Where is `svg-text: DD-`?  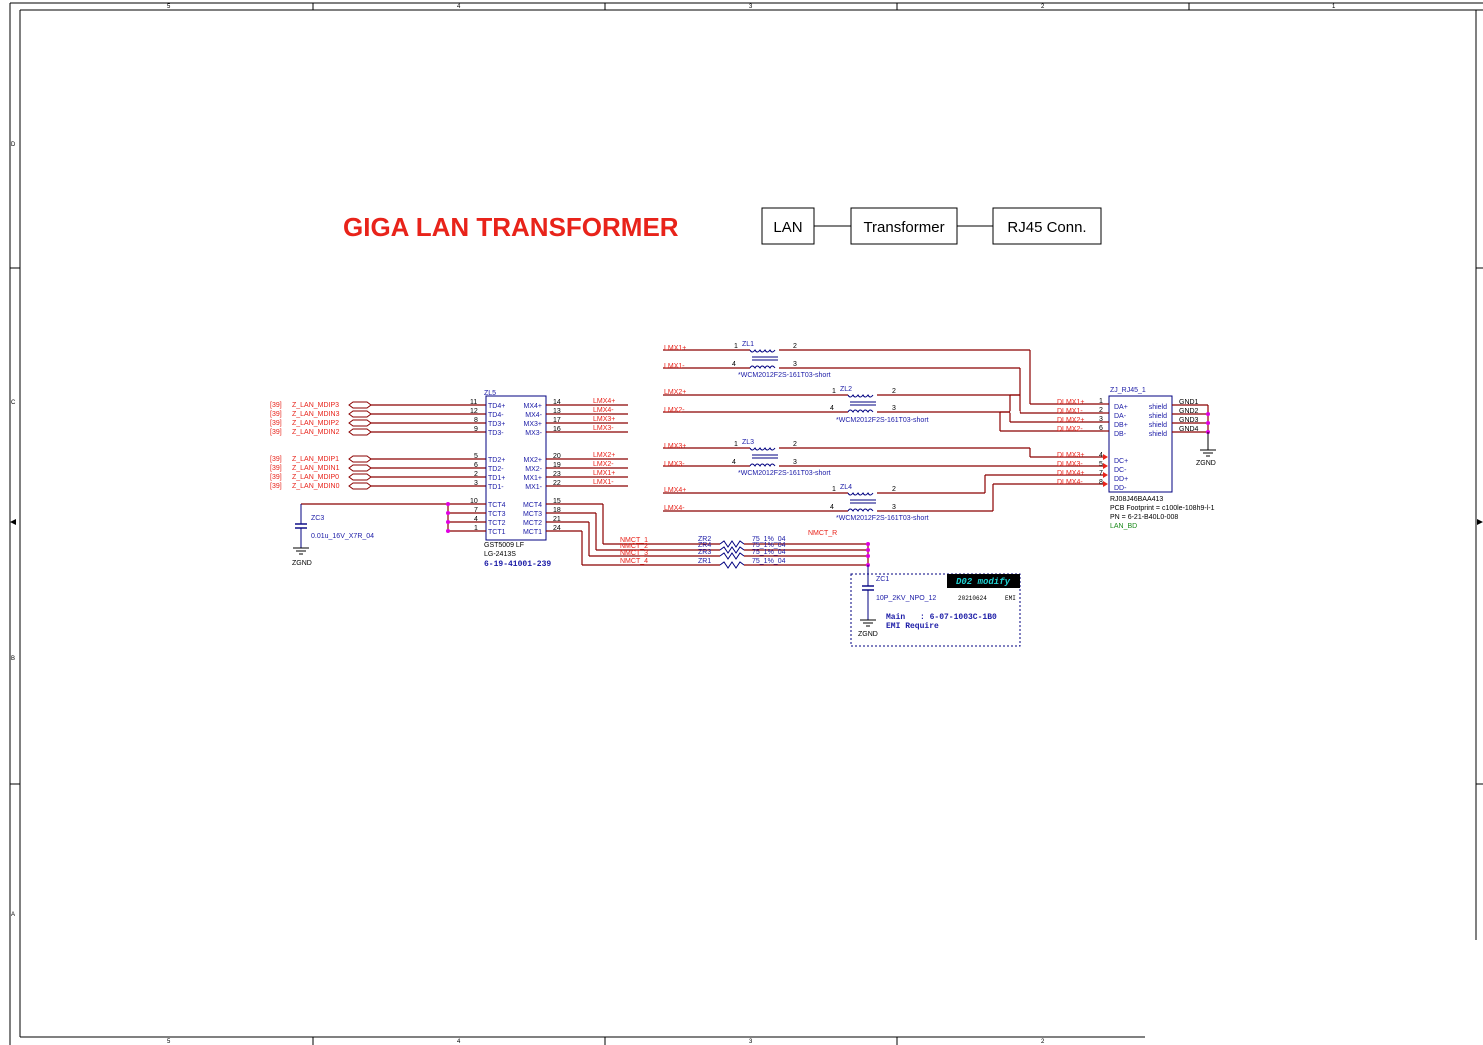
svg-text: DD- is located at coordinates (1120, 488).